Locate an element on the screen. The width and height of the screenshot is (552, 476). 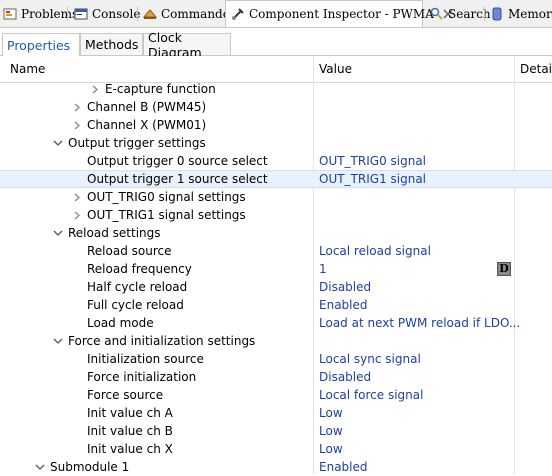
column-header-name: Name is located at coordinates (25, 69).